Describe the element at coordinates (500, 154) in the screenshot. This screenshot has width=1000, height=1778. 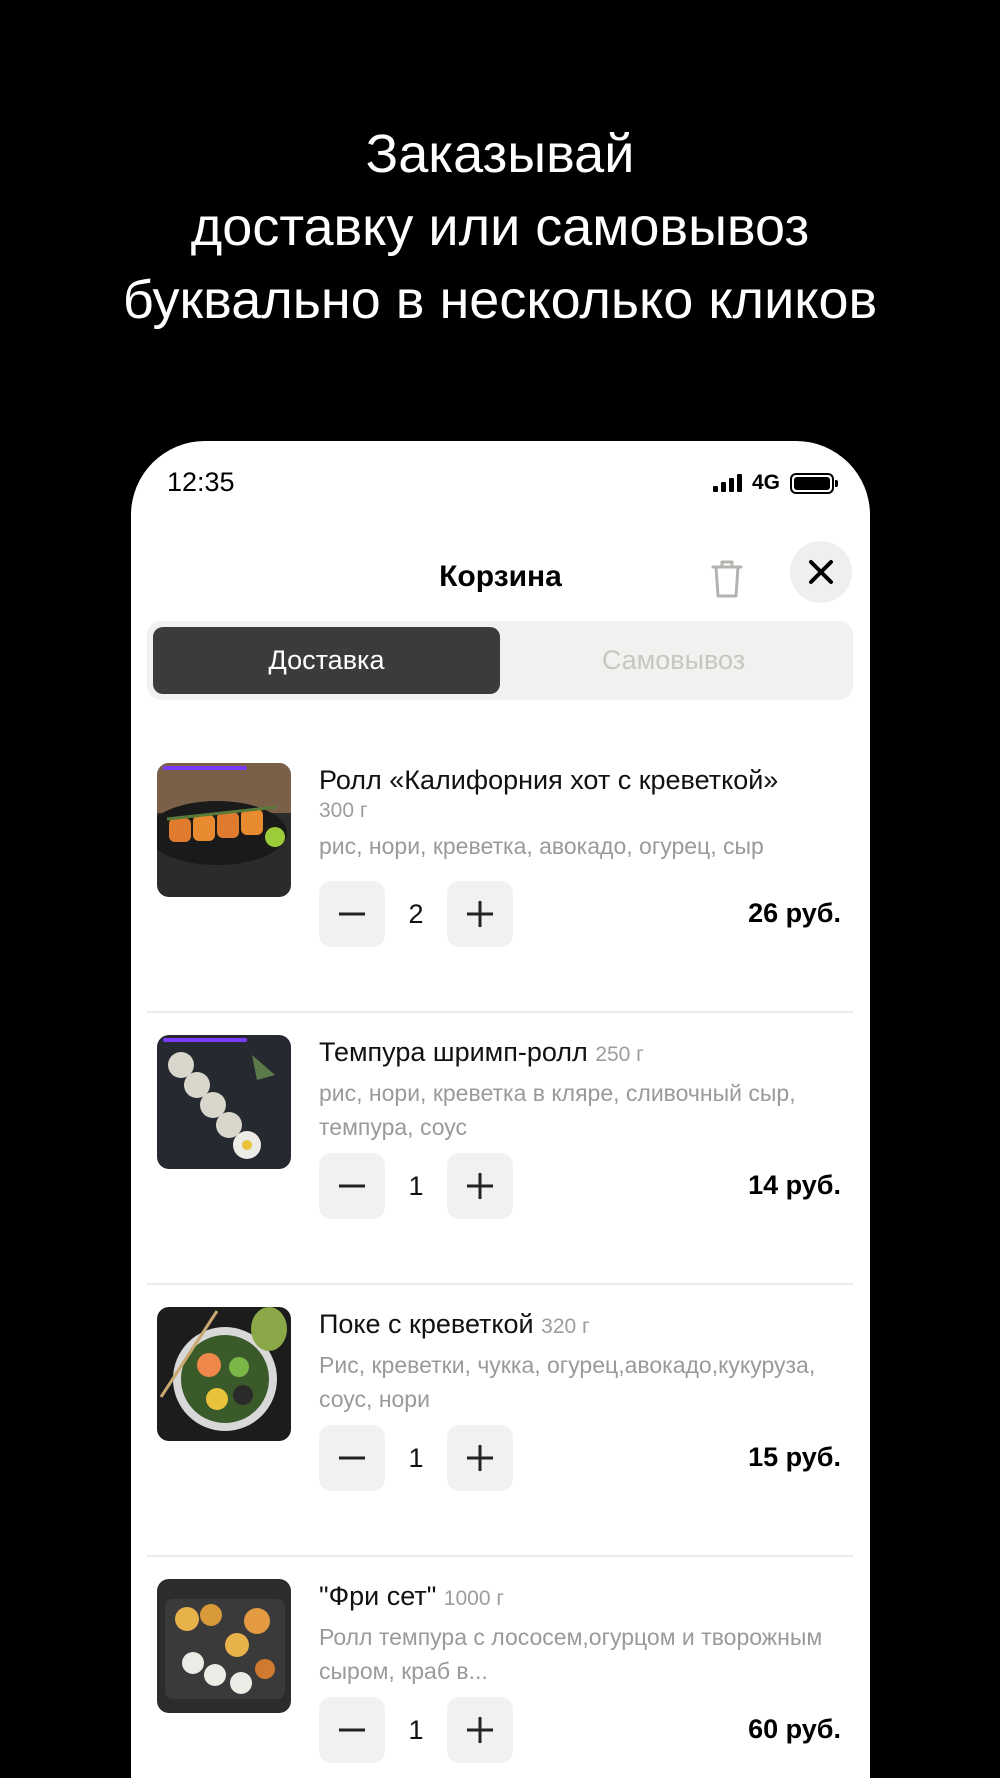
I see `headline-line-1: Заказывай` at that location.